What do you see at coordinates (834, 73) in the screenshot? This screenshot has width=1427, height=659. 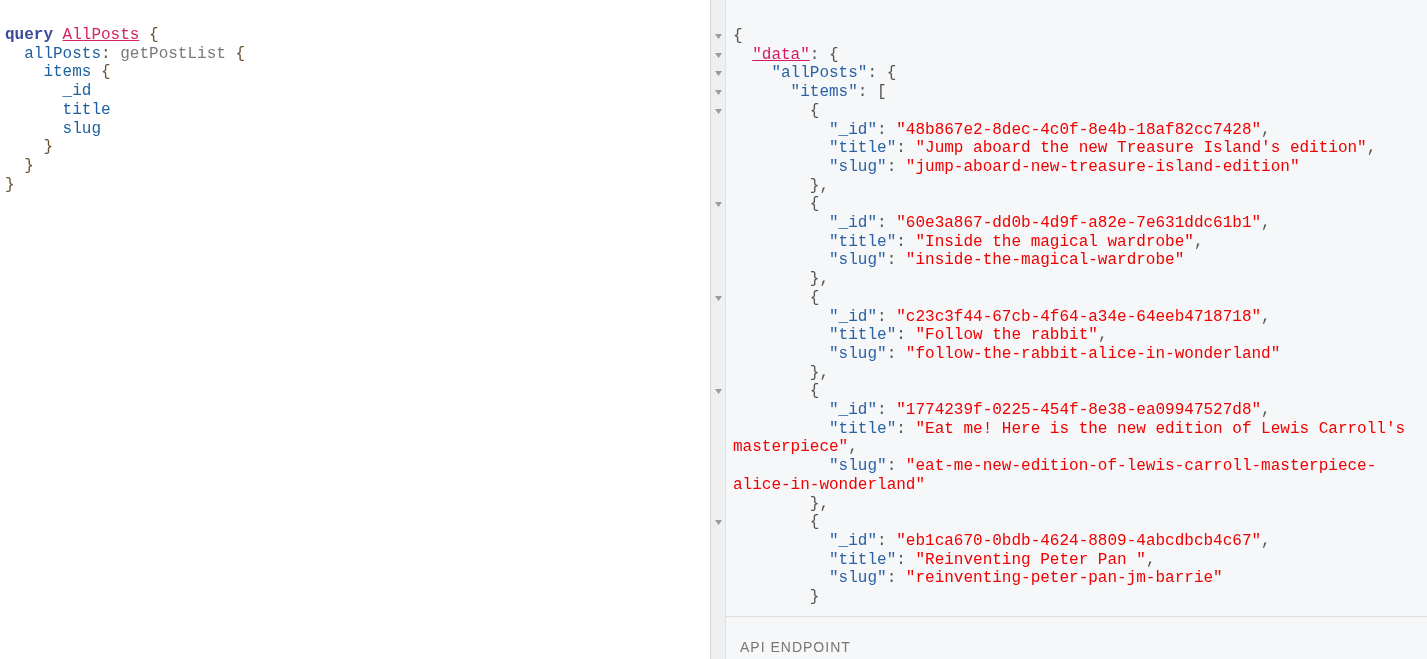 I see `code-line: "allPosts": {` at bounding box center [834, 73].